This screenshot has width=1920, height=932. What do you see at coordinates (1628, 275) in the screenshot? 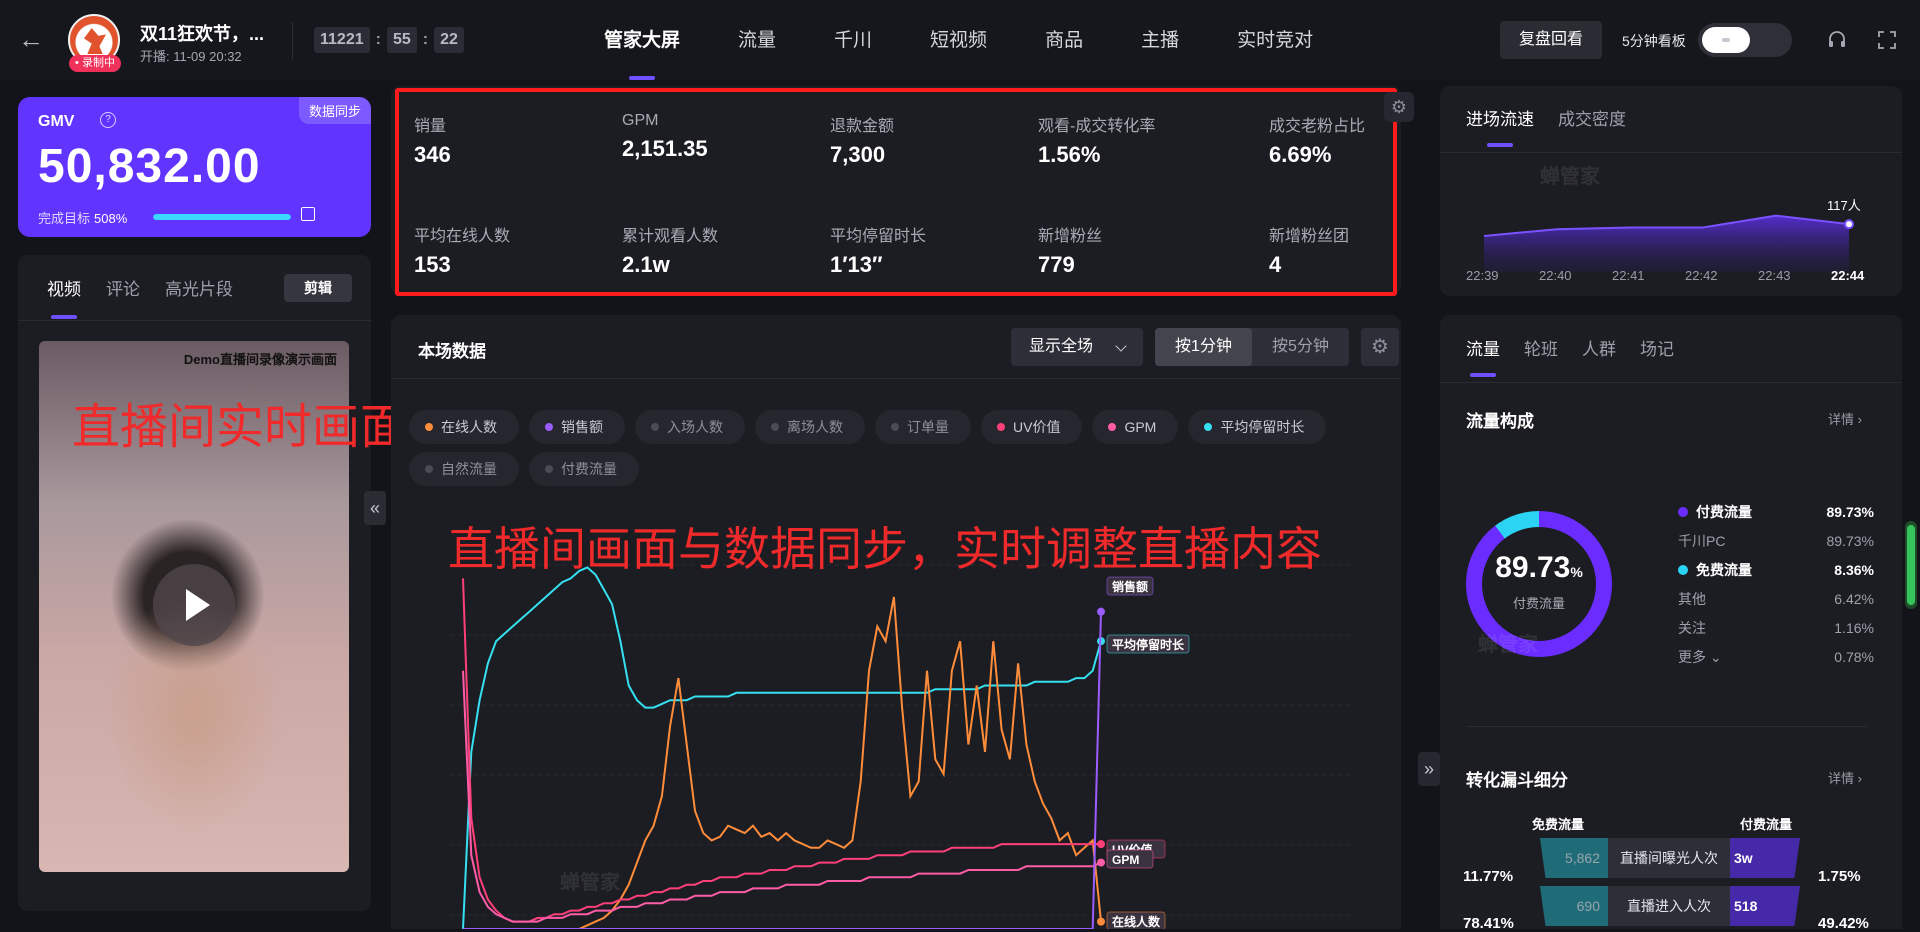
I see `x-tick-label: 22:41` at bounding box center [1628, 275].